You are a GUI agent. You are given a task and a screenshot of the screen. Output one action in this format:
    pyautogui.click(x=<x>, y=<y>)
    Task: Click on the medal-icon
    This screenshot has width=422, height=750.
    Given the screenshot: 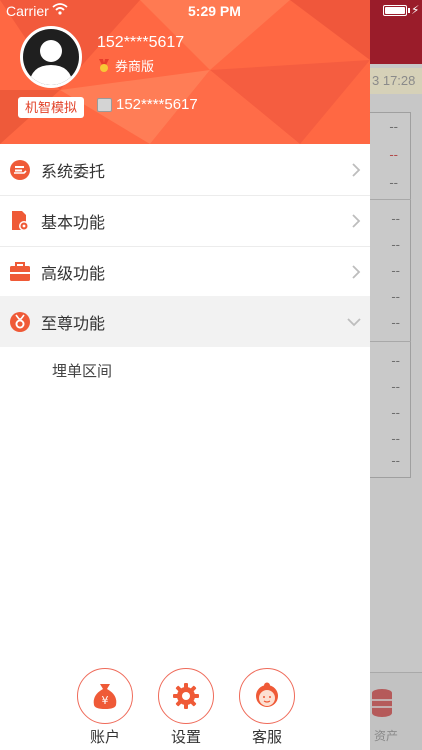 What is the action you would take?
    pyautogui.click(x=104, y=65)
    